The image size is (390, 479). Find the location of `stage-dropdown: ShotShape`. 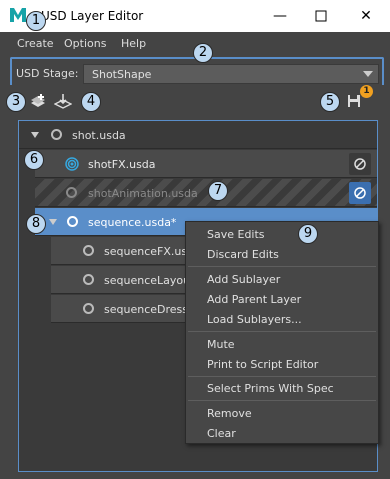

stage-dropdown: ShotShape is located at coordinates (231, 74).